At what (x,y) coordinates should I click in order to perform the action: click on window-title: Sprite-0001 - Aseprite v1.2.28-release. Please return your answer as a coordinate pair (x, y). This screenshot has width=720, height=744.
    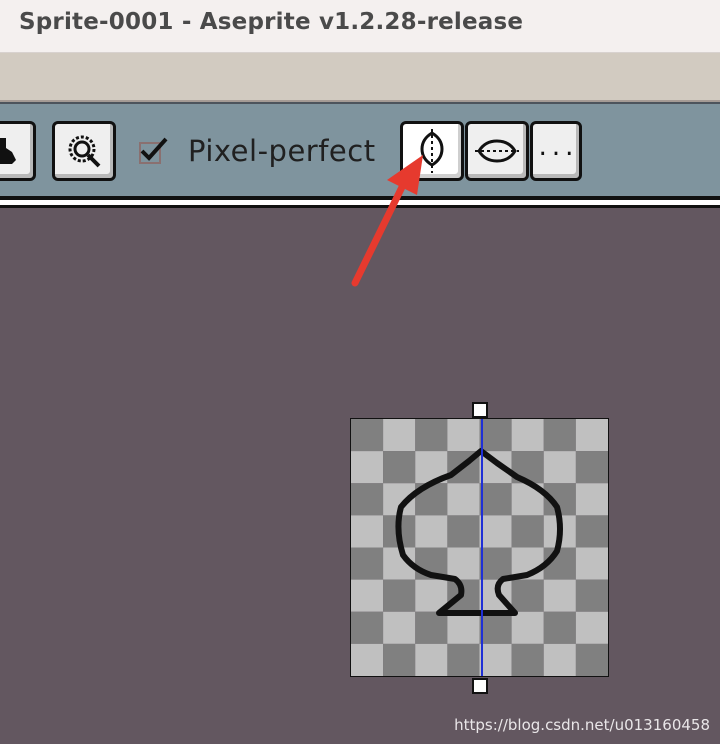
    Looking at the image, I should click on (271, 22).